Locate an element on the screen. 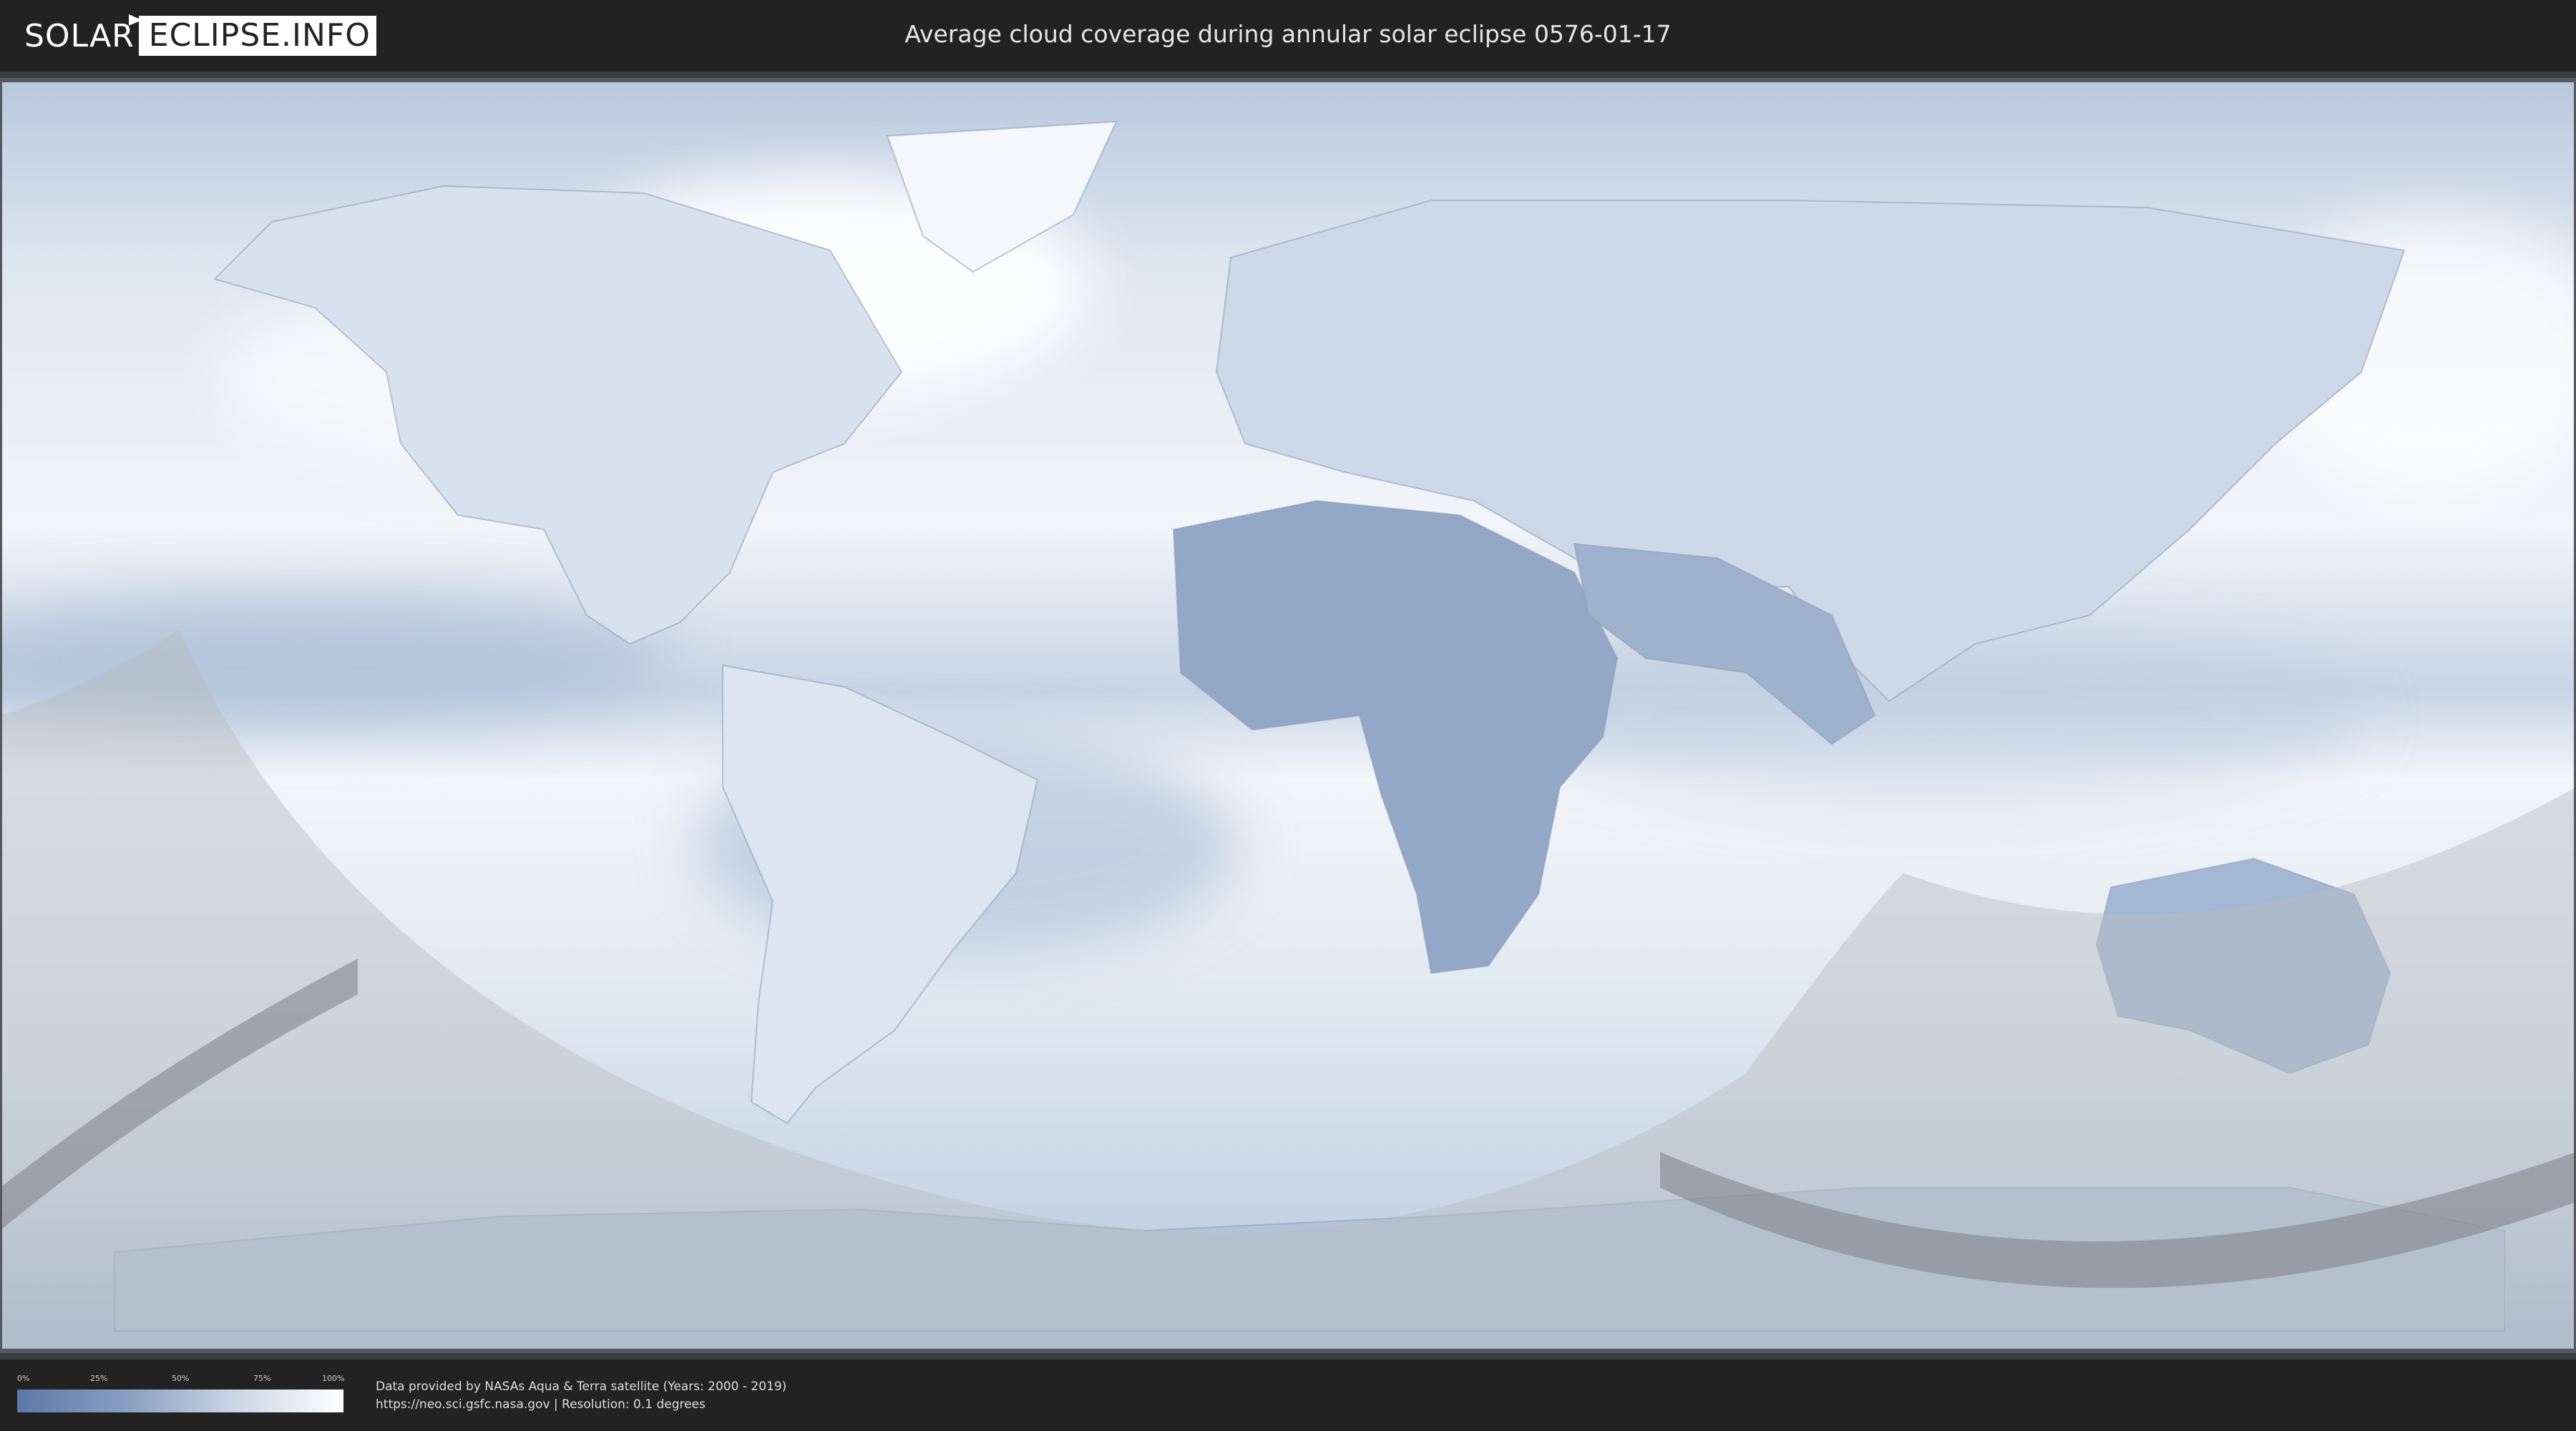  legend-tick-100: 100% is located at coordinates (333, 1378).